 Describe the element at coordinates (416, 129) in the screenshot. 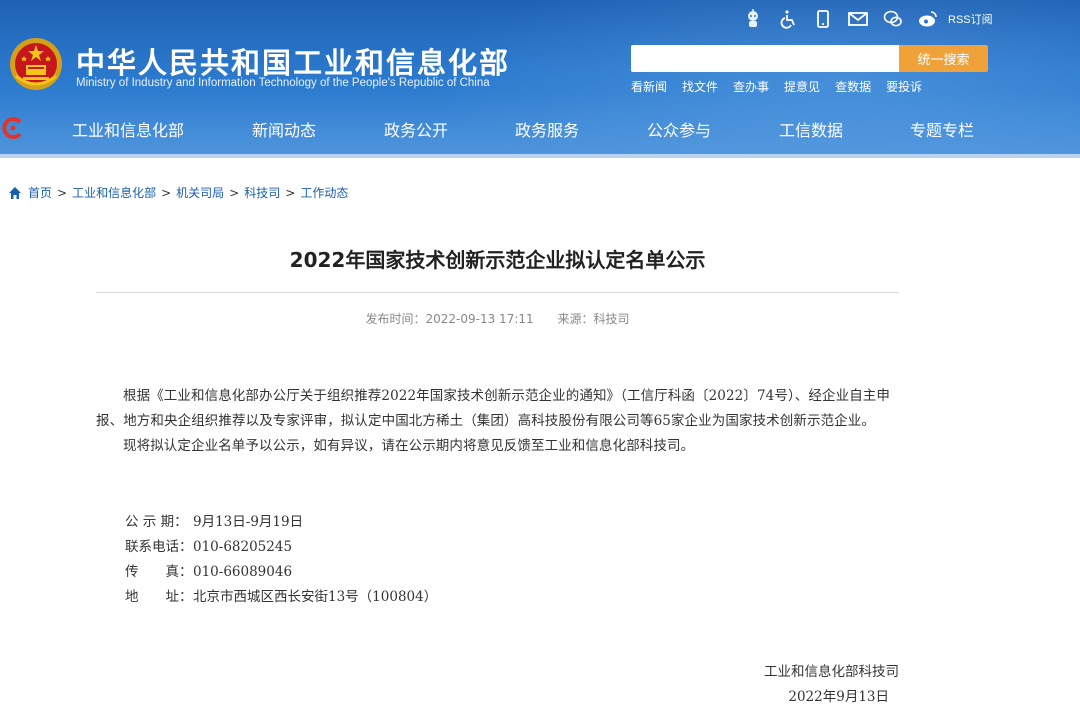

I see `nav-item-public-info: 政务公开` at that location.